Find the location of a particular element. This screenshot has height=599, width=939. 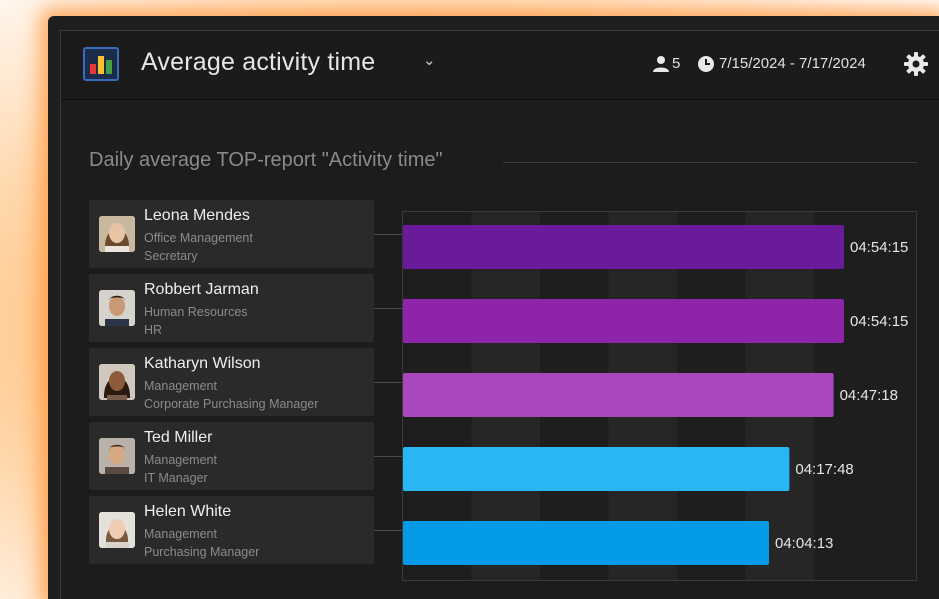

person-name: Helen White is located at coordinates (188, 511).